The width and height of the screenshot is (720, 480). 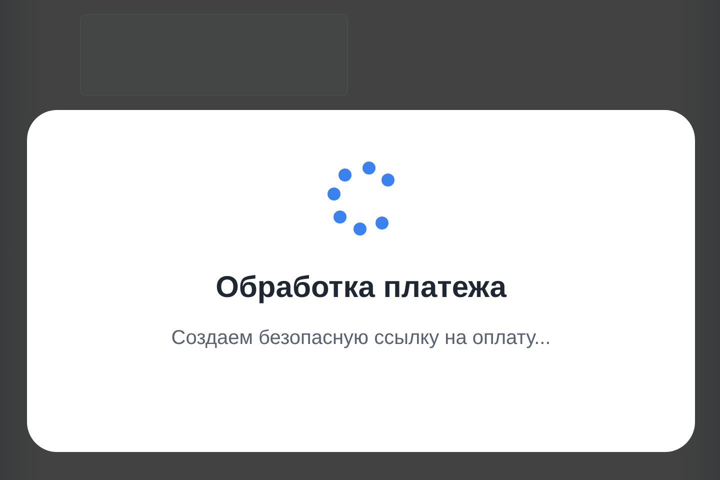 I want to click on spinner-icon, so click(x=361, y=198).